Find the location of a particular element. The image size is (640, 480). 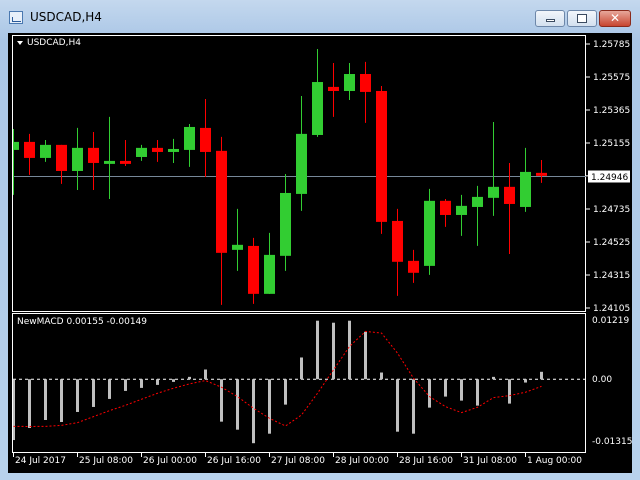

maximize-button is located at coordinates (582, 18).